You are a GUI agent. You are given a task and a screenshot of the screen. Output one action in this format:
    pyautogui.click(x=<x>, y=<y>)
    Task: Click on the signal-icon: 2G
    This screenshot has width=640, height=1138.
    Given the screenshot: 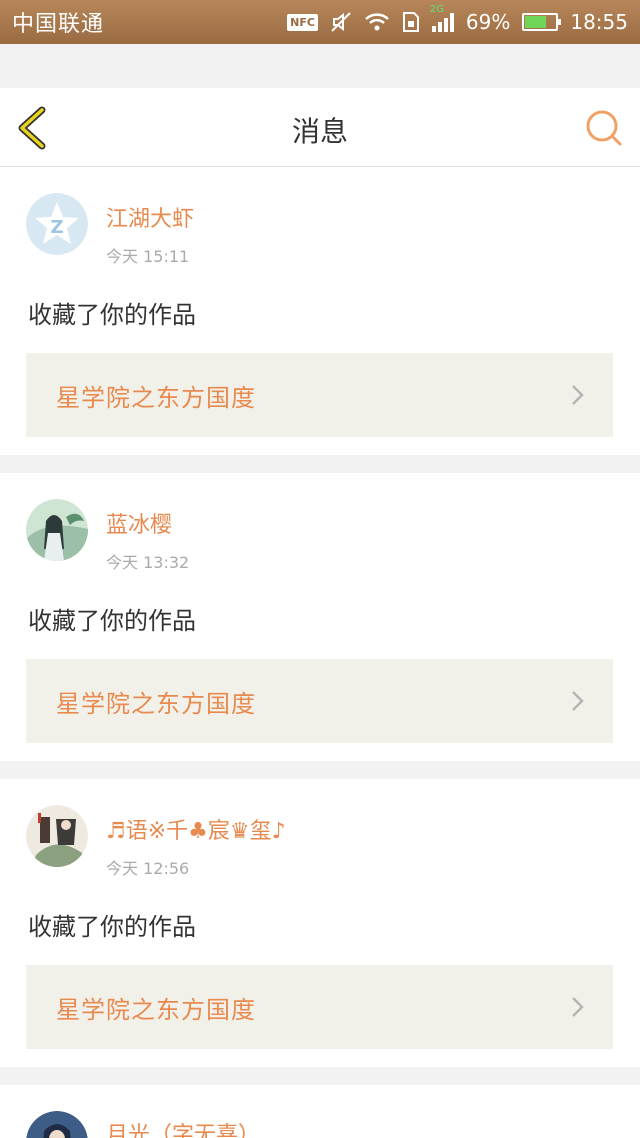 What is the action you would take?
    pyautogui.click(x=442, y=18)
    